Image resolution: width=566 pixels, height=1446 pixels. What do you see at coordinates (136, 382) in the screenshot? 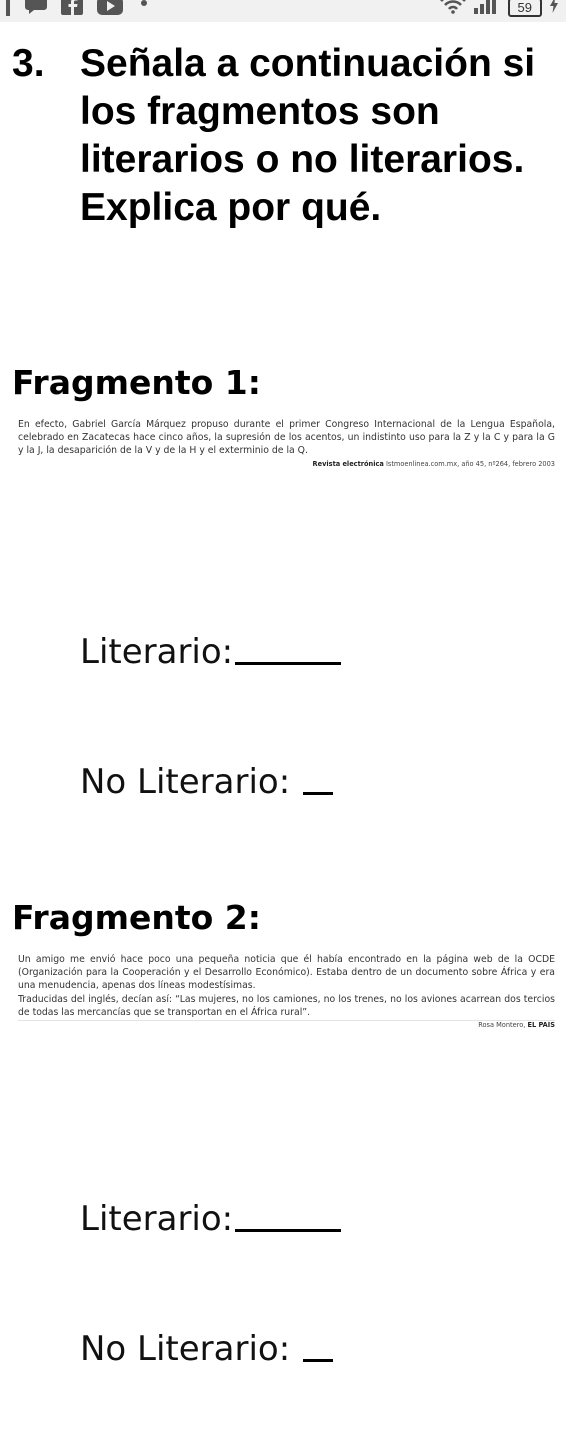
I see `fragment-1-title: Fragmento 1:` at bounding box center [136, 382].